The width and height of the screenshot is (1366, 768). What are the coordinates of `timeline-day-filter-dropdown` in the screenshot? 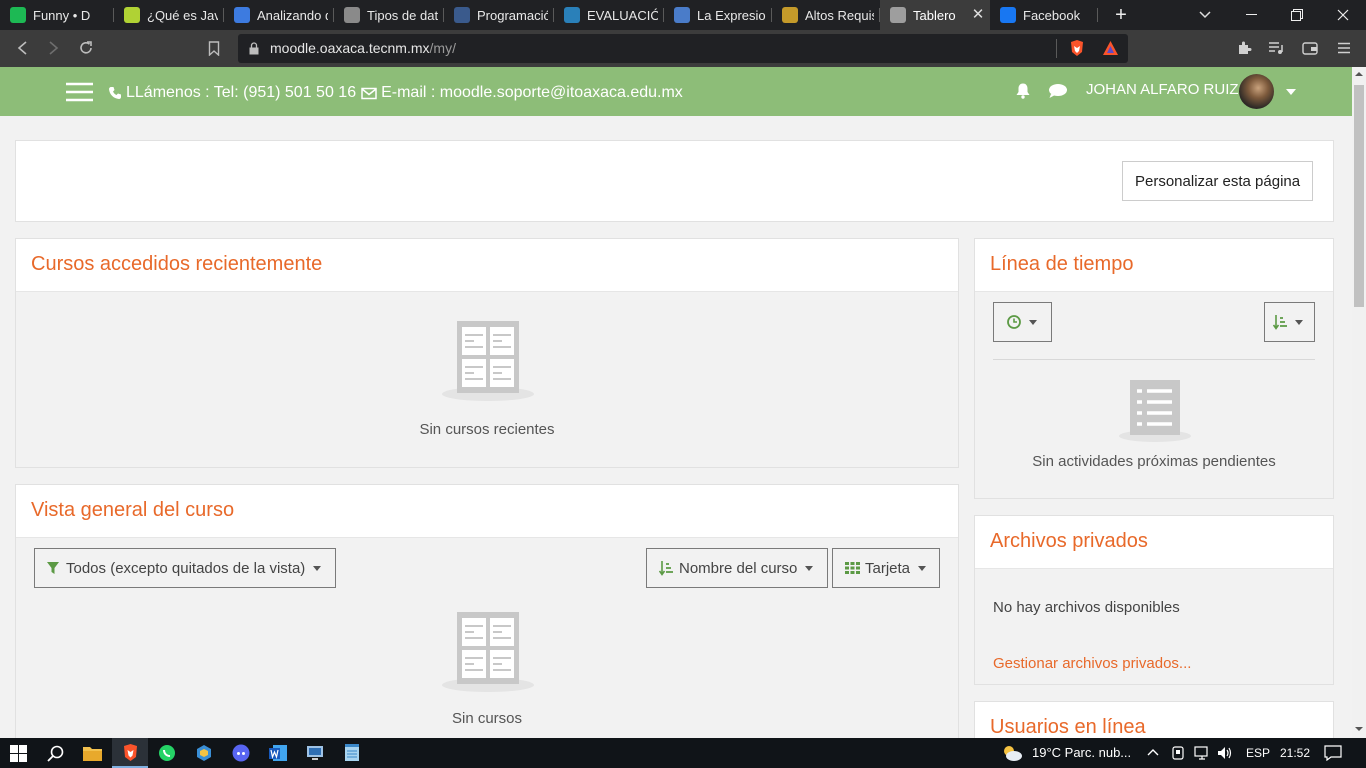 It's located at (1022, 322).